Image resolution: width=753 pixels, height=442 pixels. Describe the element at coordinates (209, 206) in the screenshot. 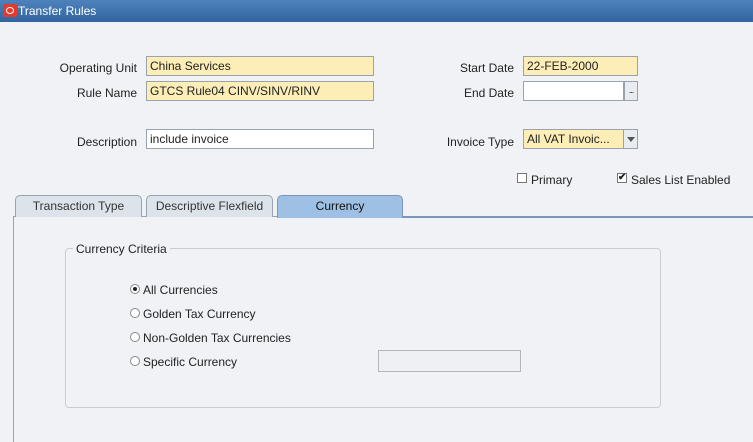

I see `tab-descriptive-flexfield: Descriptive Flexfield` at that location.